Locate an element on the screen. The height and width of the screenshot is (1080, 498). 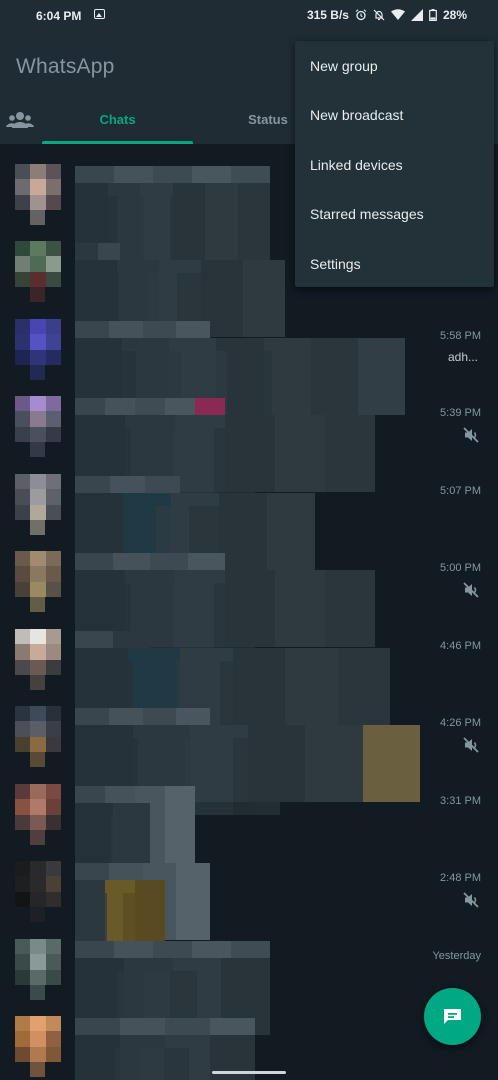
chat-list-item: 5:00 PM is located at coordinates (249, 598).